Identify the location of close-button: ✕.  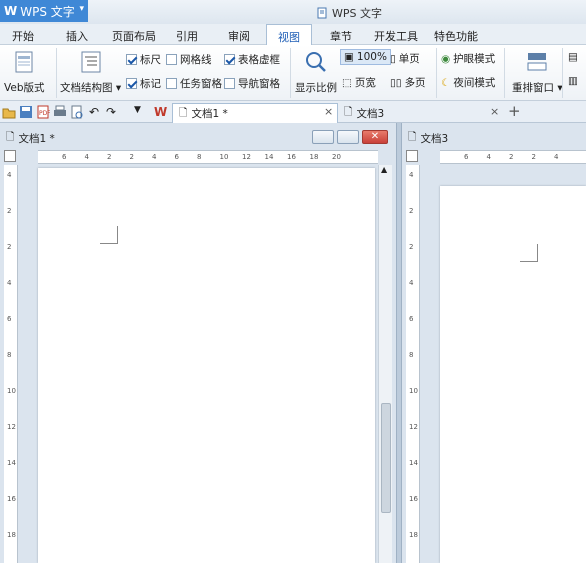
(375, 137).